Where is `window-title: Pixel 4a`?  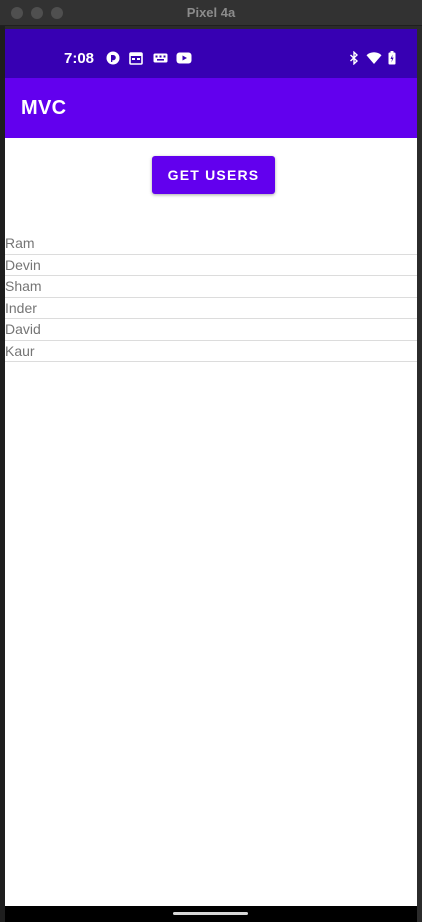
window-title: Pixel 4a is located at coordinates (211, 12).